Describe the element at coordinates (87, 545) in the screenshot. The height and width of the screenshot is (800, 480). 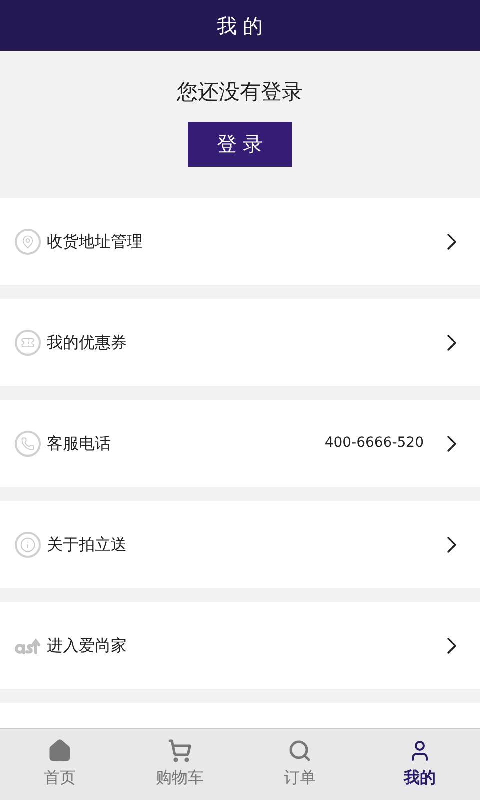
I see `menu-label: 关于拍立送` at that location.